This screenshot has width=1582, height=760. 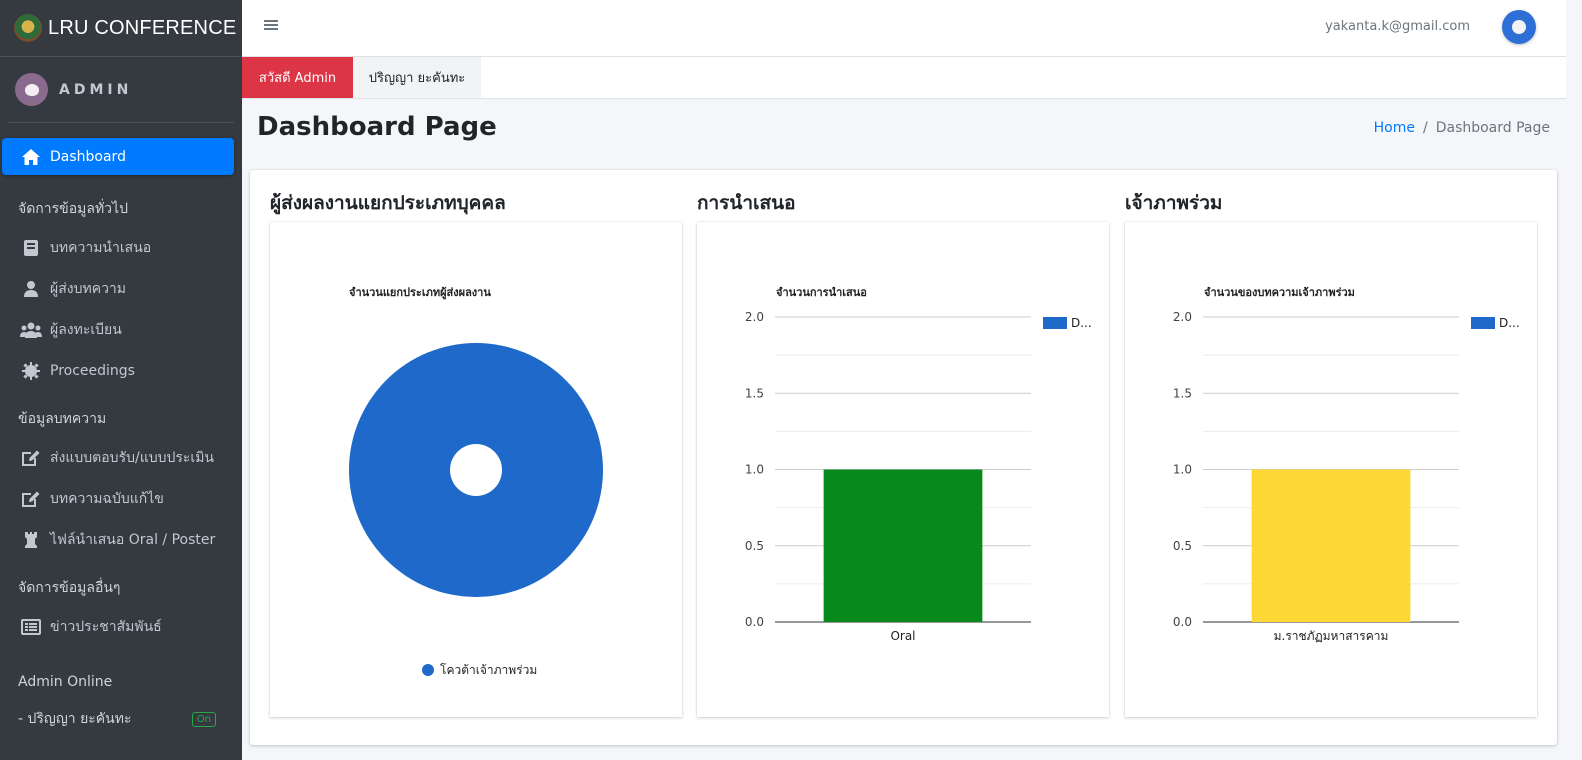 What do you see at coordinates (1394, 128) in the screenshot?
I see `breadcrumb-home-link: Home` at bounding box center [1394, 128].